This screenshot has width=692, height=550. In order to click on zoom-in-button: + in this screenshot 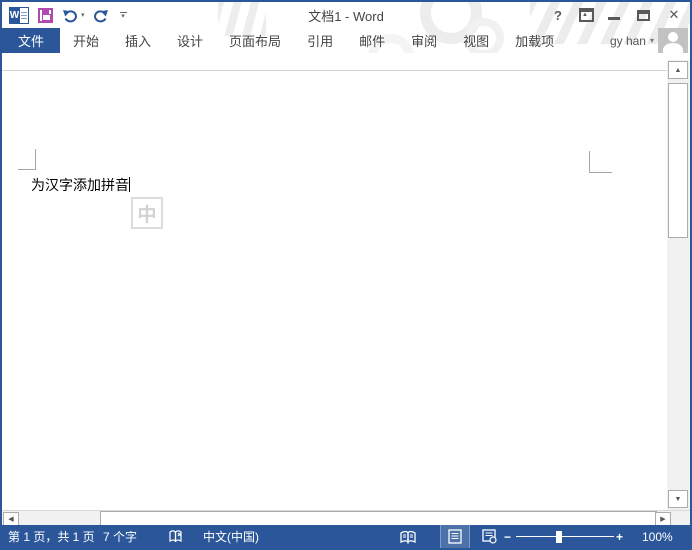, I will do `click(619, 536)`.